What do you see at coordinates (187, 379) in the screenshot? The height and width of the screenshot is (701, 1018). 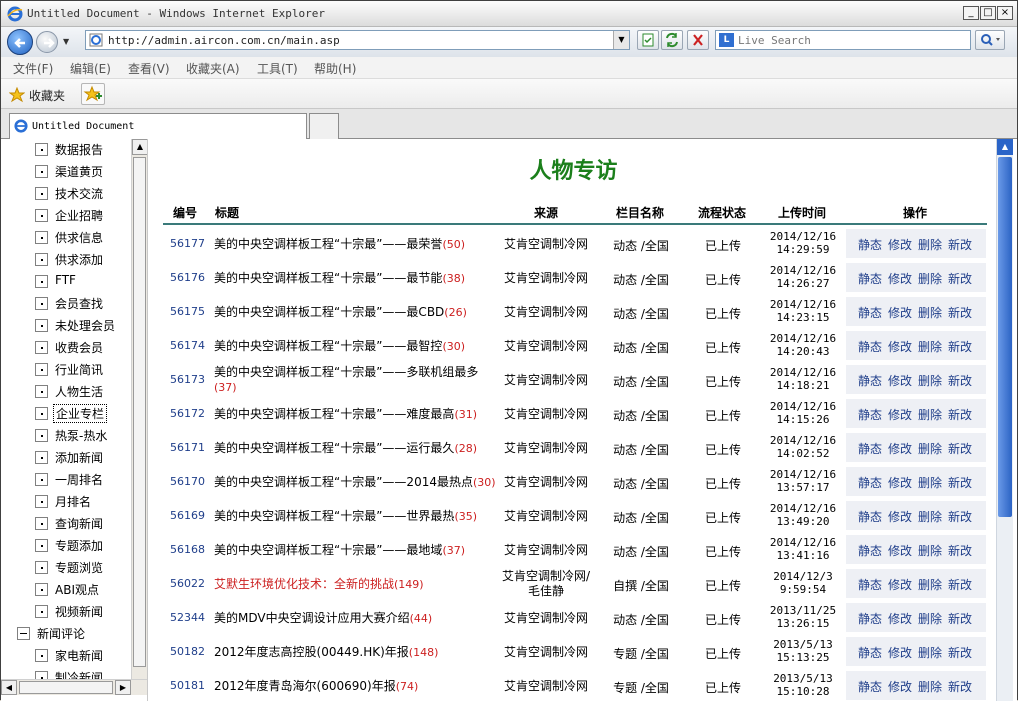 I see `row-id: 56173` at bounding box center [187, 379].